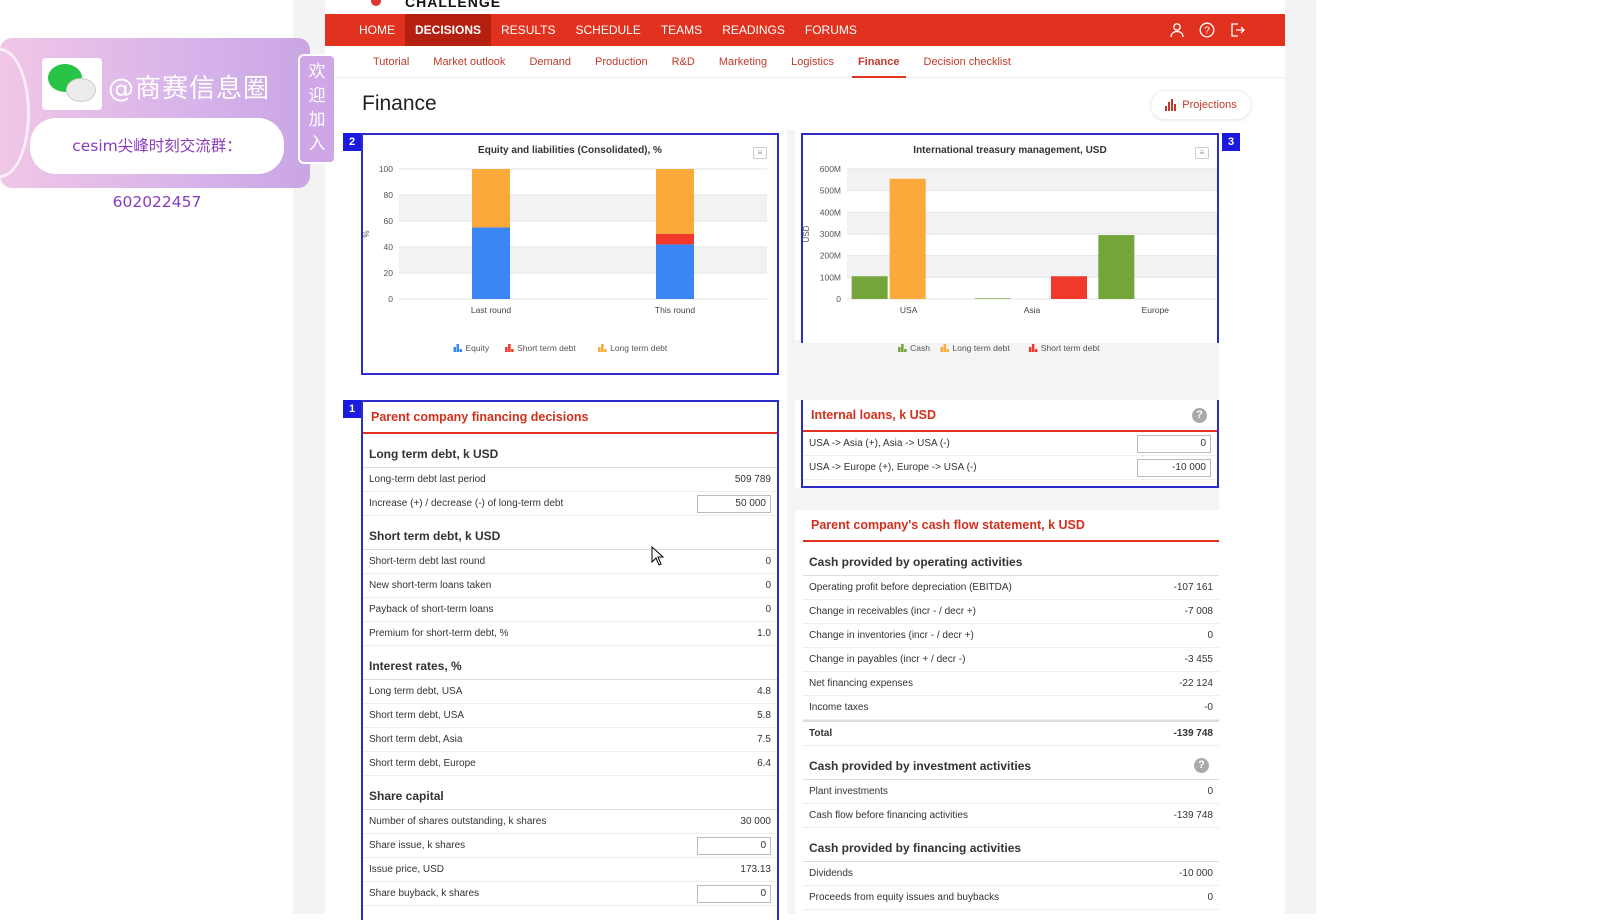 The height and width of the screenshot is (920, 1624). I want to click on bar-cash, so click(869, 287).